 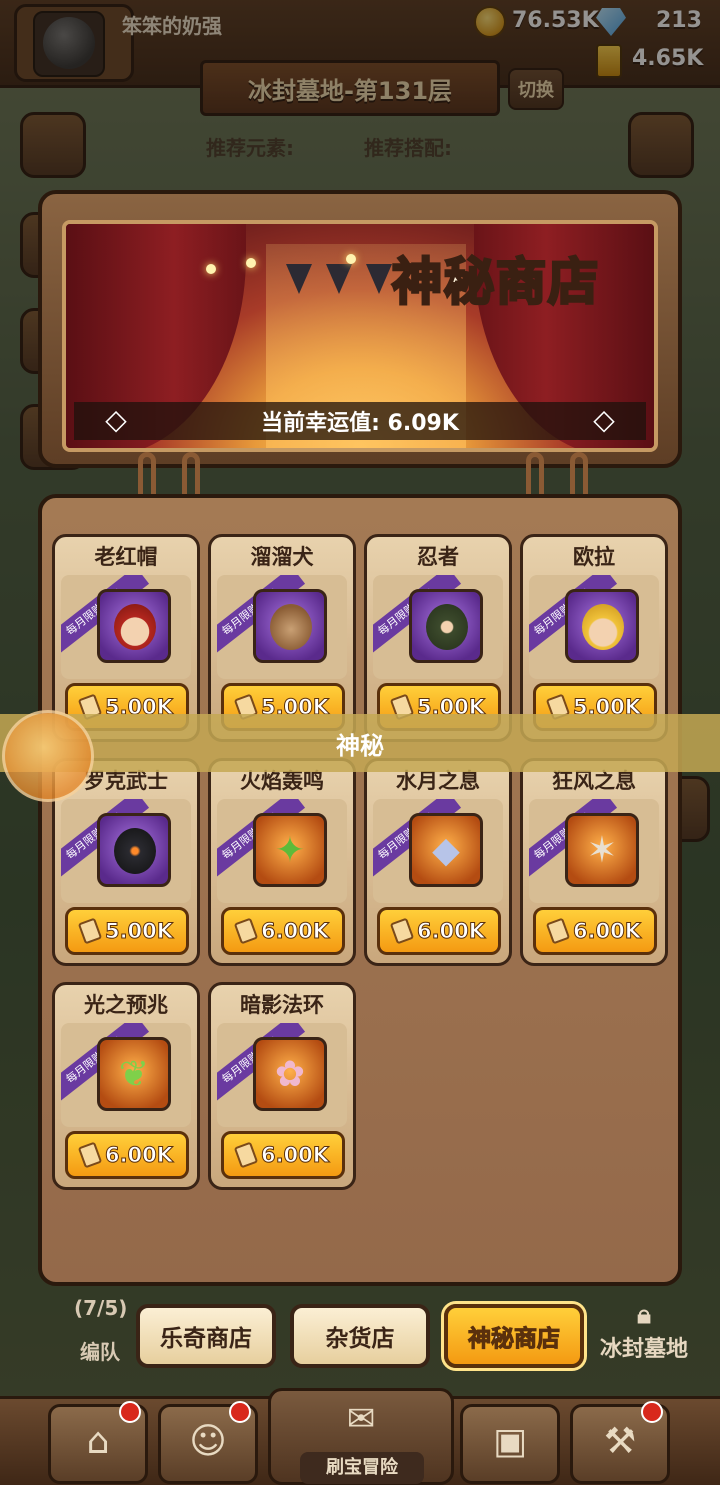 I want to click on dark-warrior-portrait-icon, so click(x=134, y=850).